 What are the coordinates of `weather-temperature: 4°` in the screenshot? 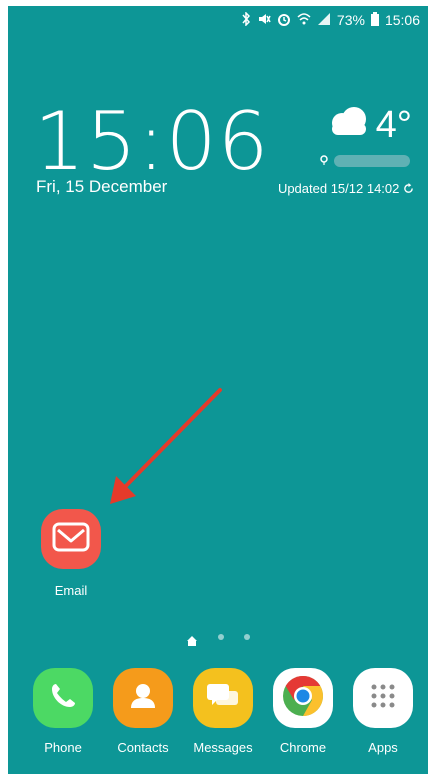 It's located at (393, 125).